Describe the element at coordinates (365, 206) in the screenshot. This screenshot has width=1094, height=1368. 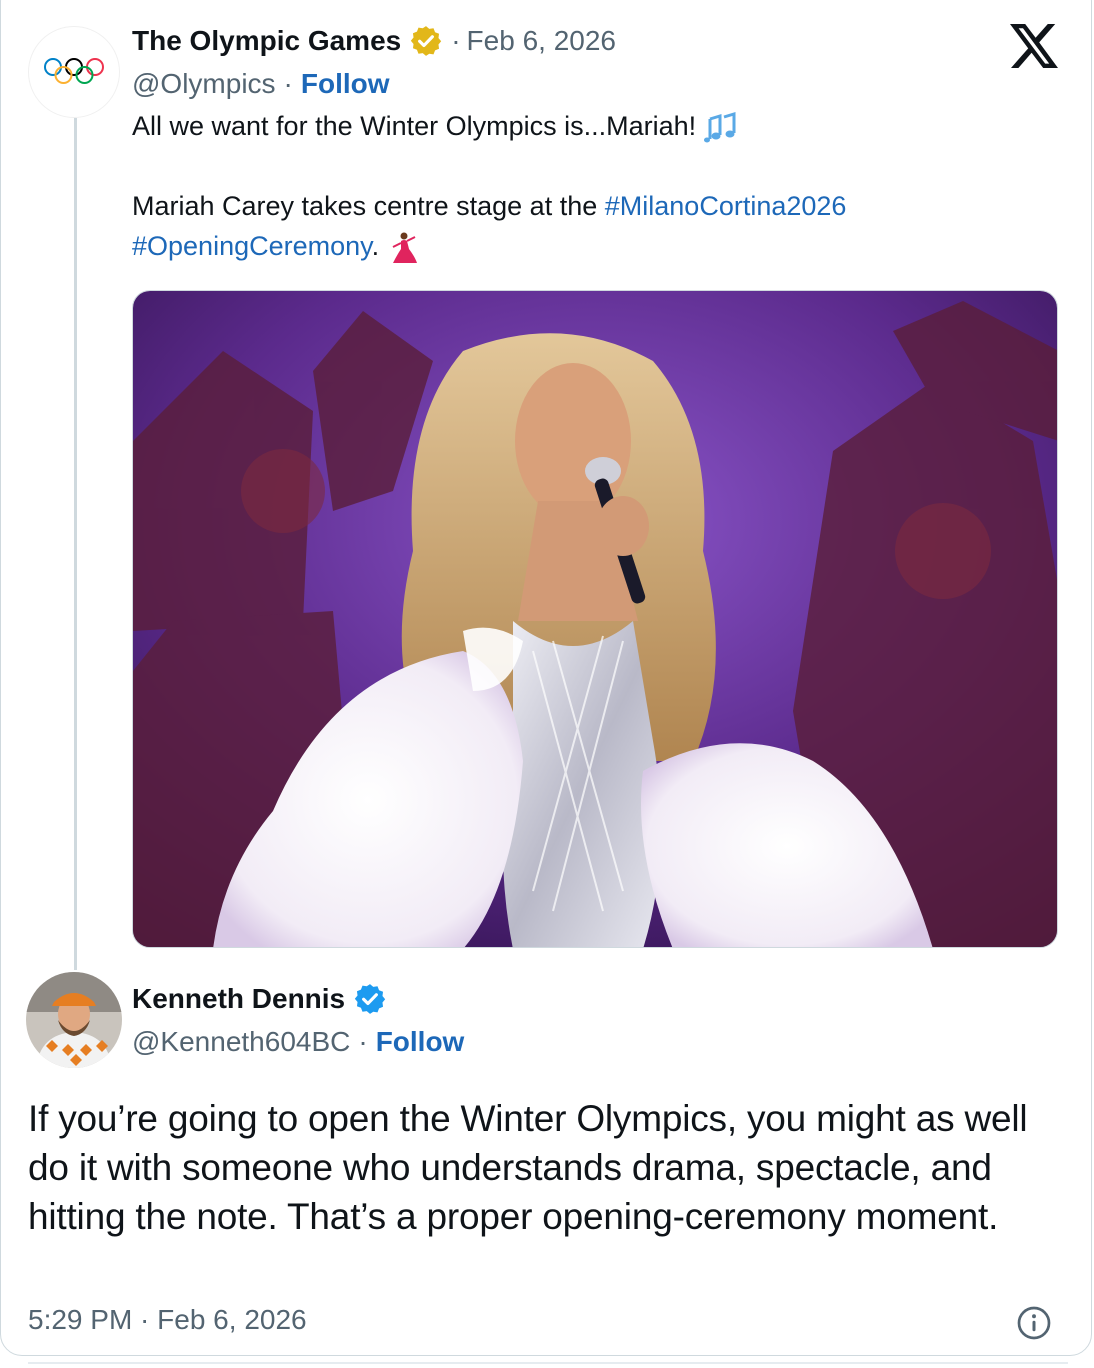
I see `quoted-line2-text: Mariah Carey takes centre stage at the` at that location.